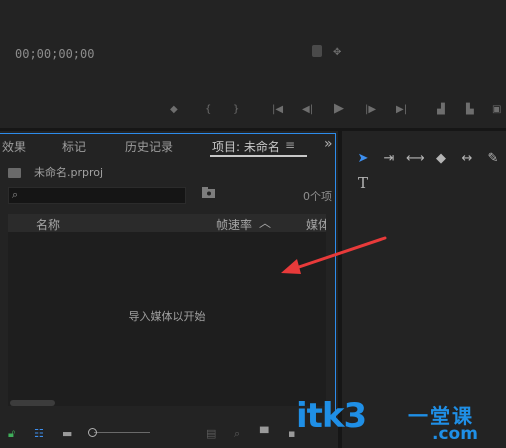  What do you see at coordinates (317, 196) in the screenshot?
I see `item-count: 0个项` at bounding box center [317, 196].